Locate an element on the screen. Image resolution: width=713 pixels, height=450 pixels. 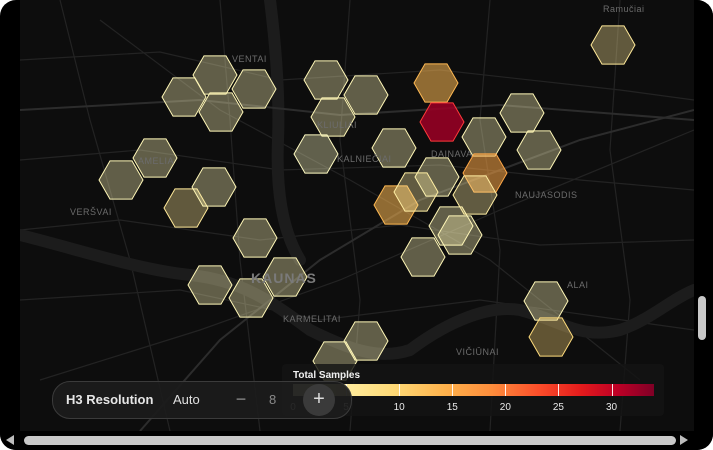
resolution-value: 8 is located at coordinates (273, 399).